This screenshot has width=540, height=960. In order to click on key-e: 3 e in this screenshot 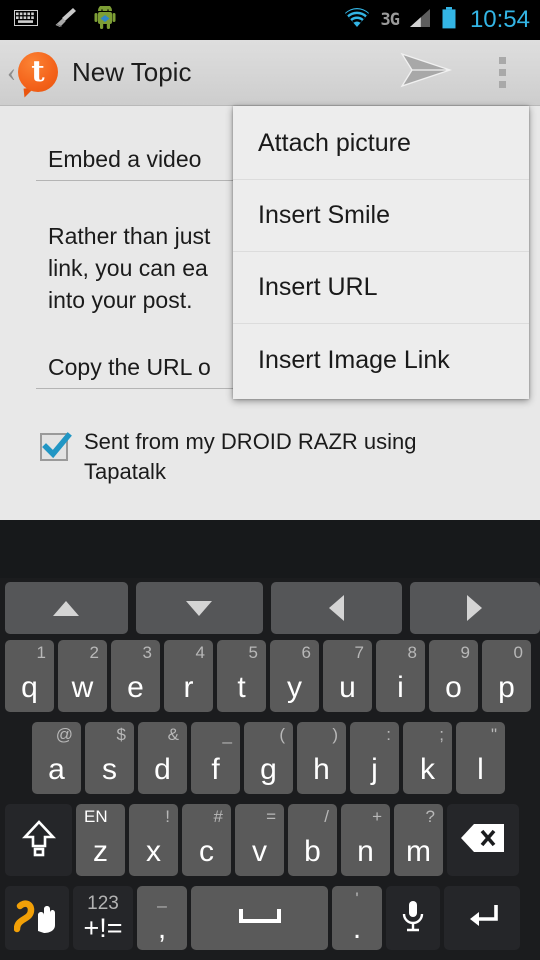, I will do `click(135, 676)`.